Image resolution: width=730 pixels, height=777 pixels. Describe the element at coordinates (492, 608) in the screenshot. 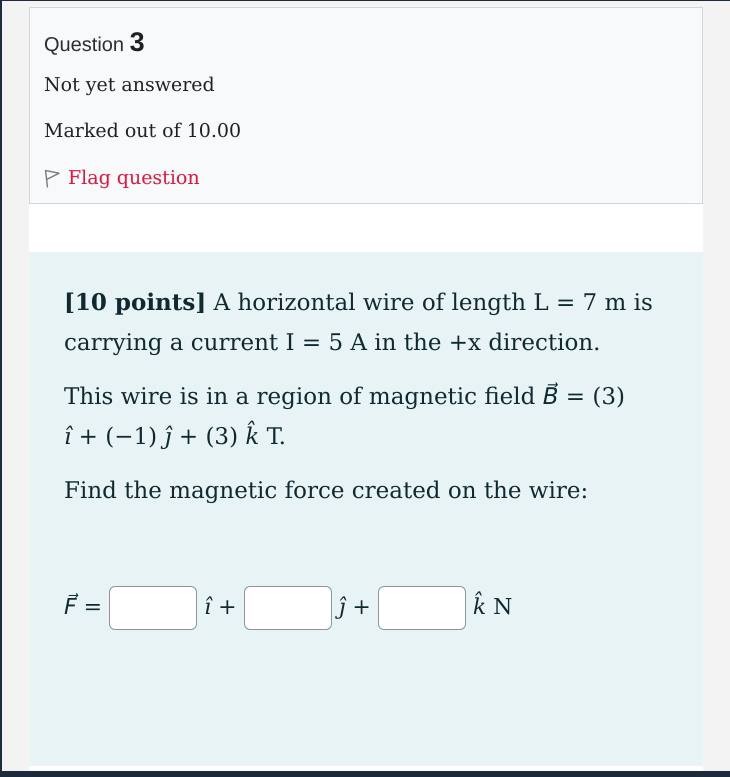

I see `unit-vector-label: k̂ N` at that location.